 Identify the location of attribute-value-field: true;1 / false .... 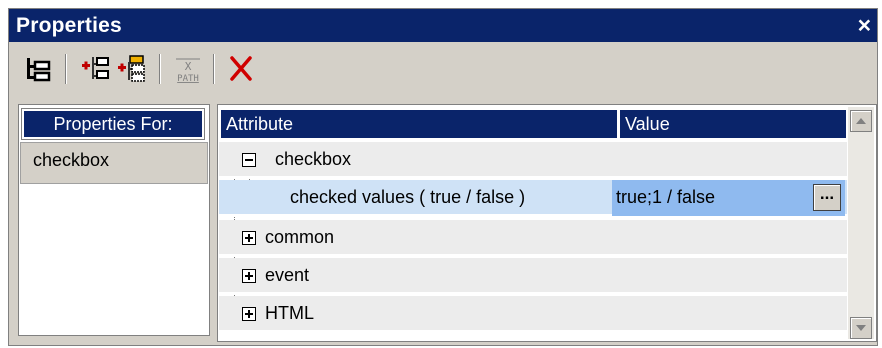
(728, 198).